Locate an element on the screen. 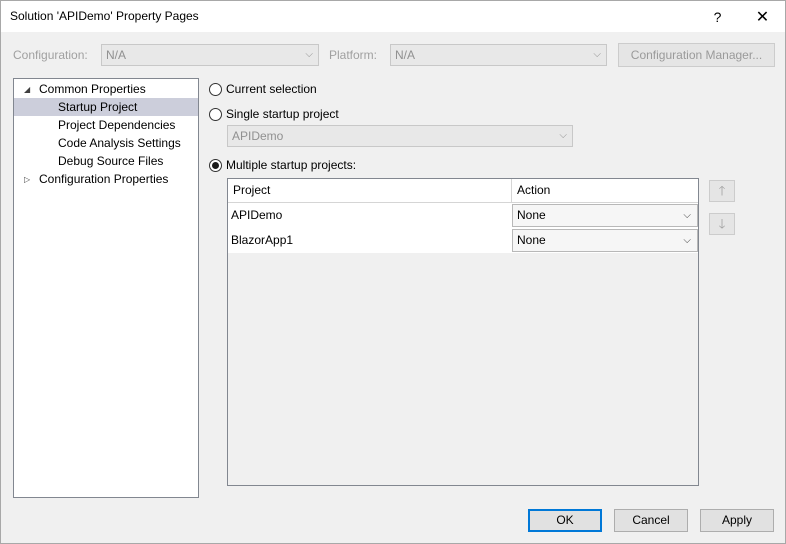 Image resolution: width=786 pixels, height=544 pixels. table-row: APIDemo None ⌵ is located at coordinates (463, 215).